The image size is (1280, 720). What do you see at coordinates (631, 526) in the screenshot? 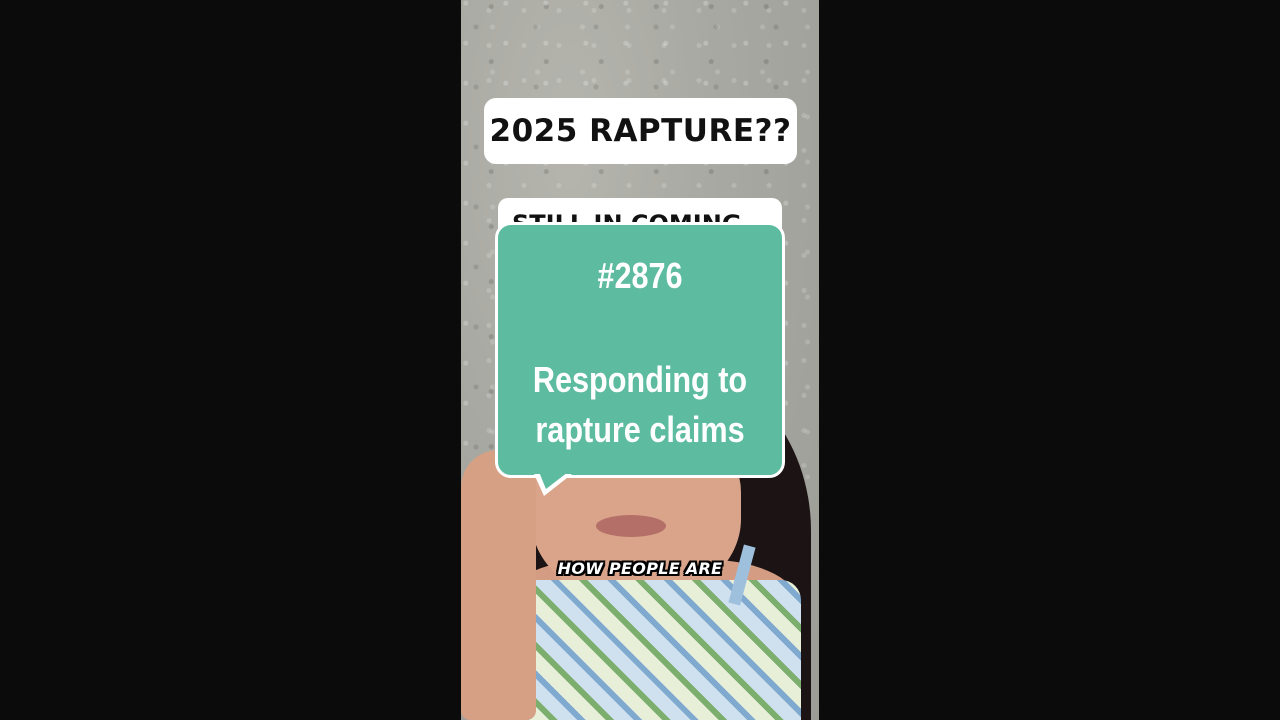
I see `person-lips` at bounding box center [631, 526].